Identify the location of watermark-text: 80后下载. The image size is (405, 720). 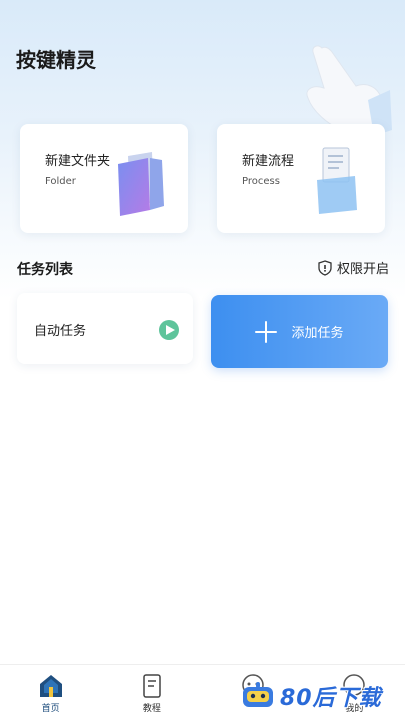
(331, 698).